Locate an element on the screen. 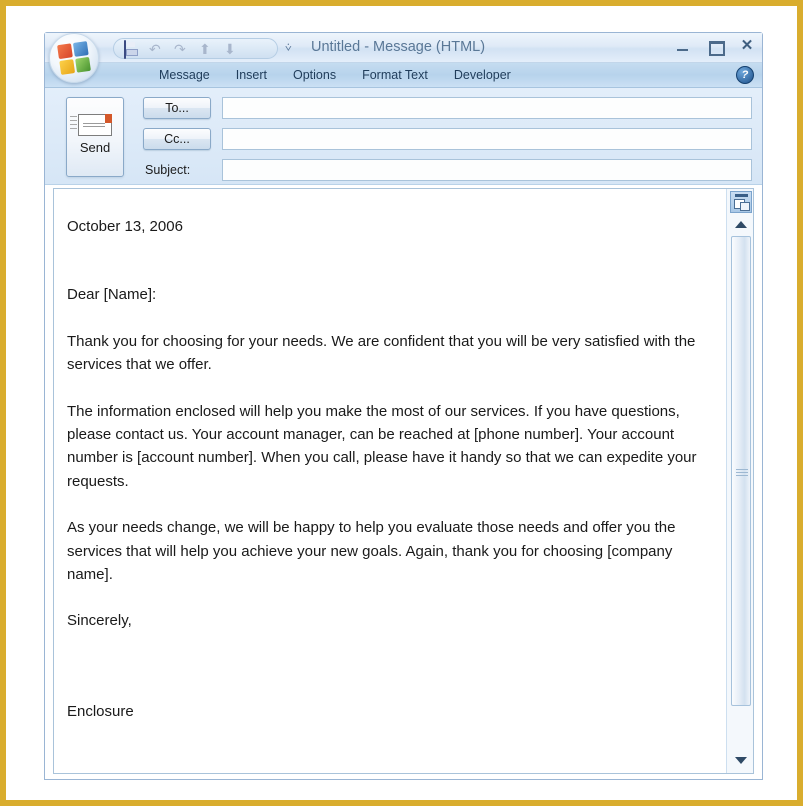 This screenshot has width=803, height=806. title-bar: ↶ ↷ ⬆ ⬇ ⩒ Untitled - Message (HTML) ✕ is located at coordinates (403, 58).